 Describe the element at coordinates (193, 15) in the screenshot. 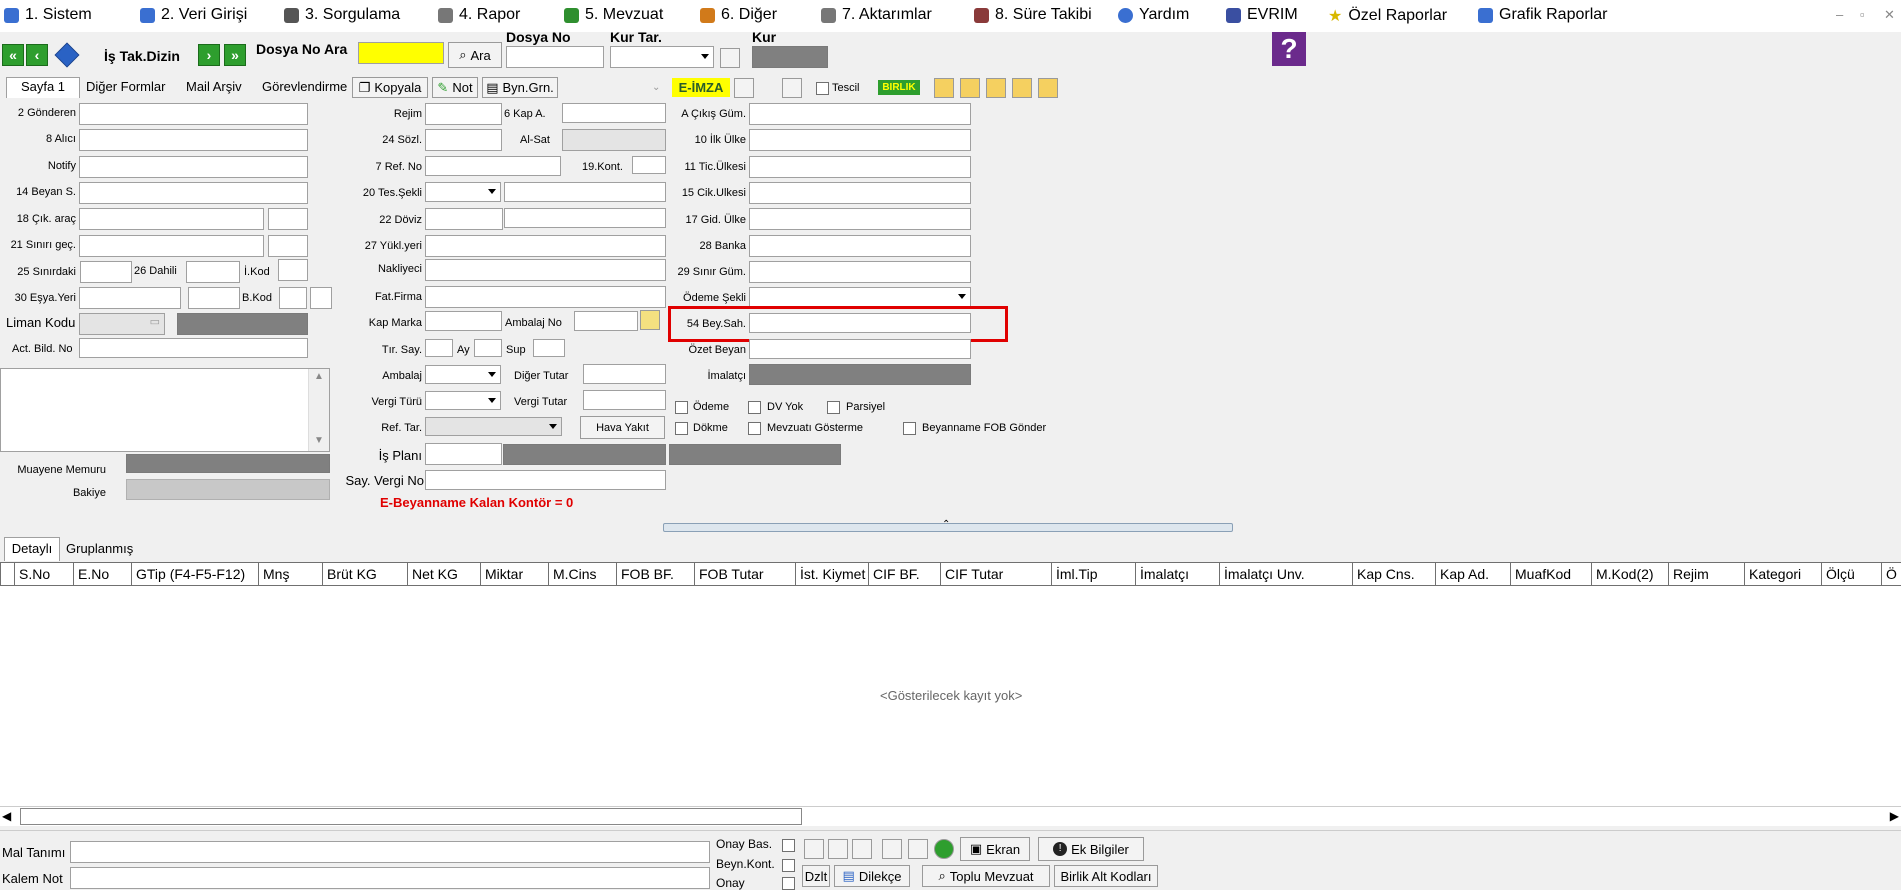

I see `menu-veri-girisi: 2. Veri Girişi` at that location.